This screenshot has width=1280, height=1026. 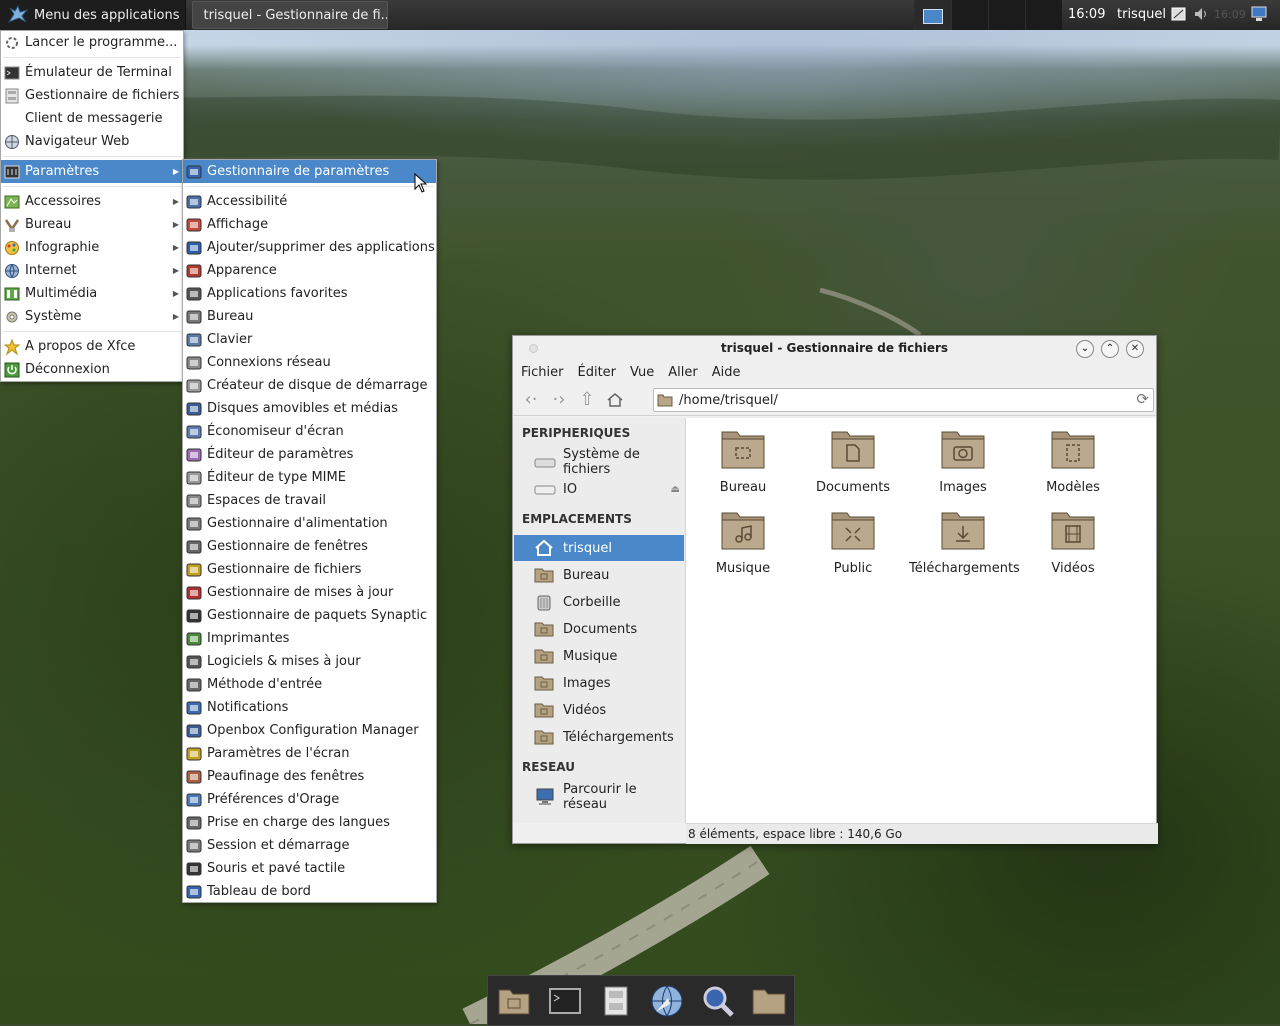 What do you see at coordinates (309, 201) in the screenshot?
I see `settings-menu-item: Accessibilité` at bounding box center [309, 201].